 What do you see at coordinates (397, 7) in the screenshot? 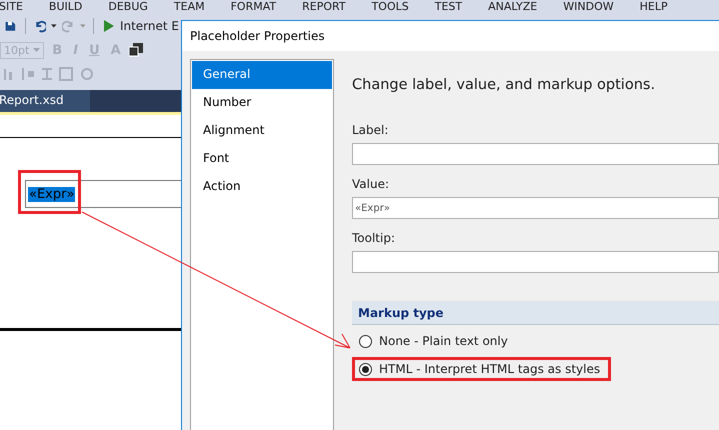
I see `menu-item: TOOLS` at bounding box center [397, 7].